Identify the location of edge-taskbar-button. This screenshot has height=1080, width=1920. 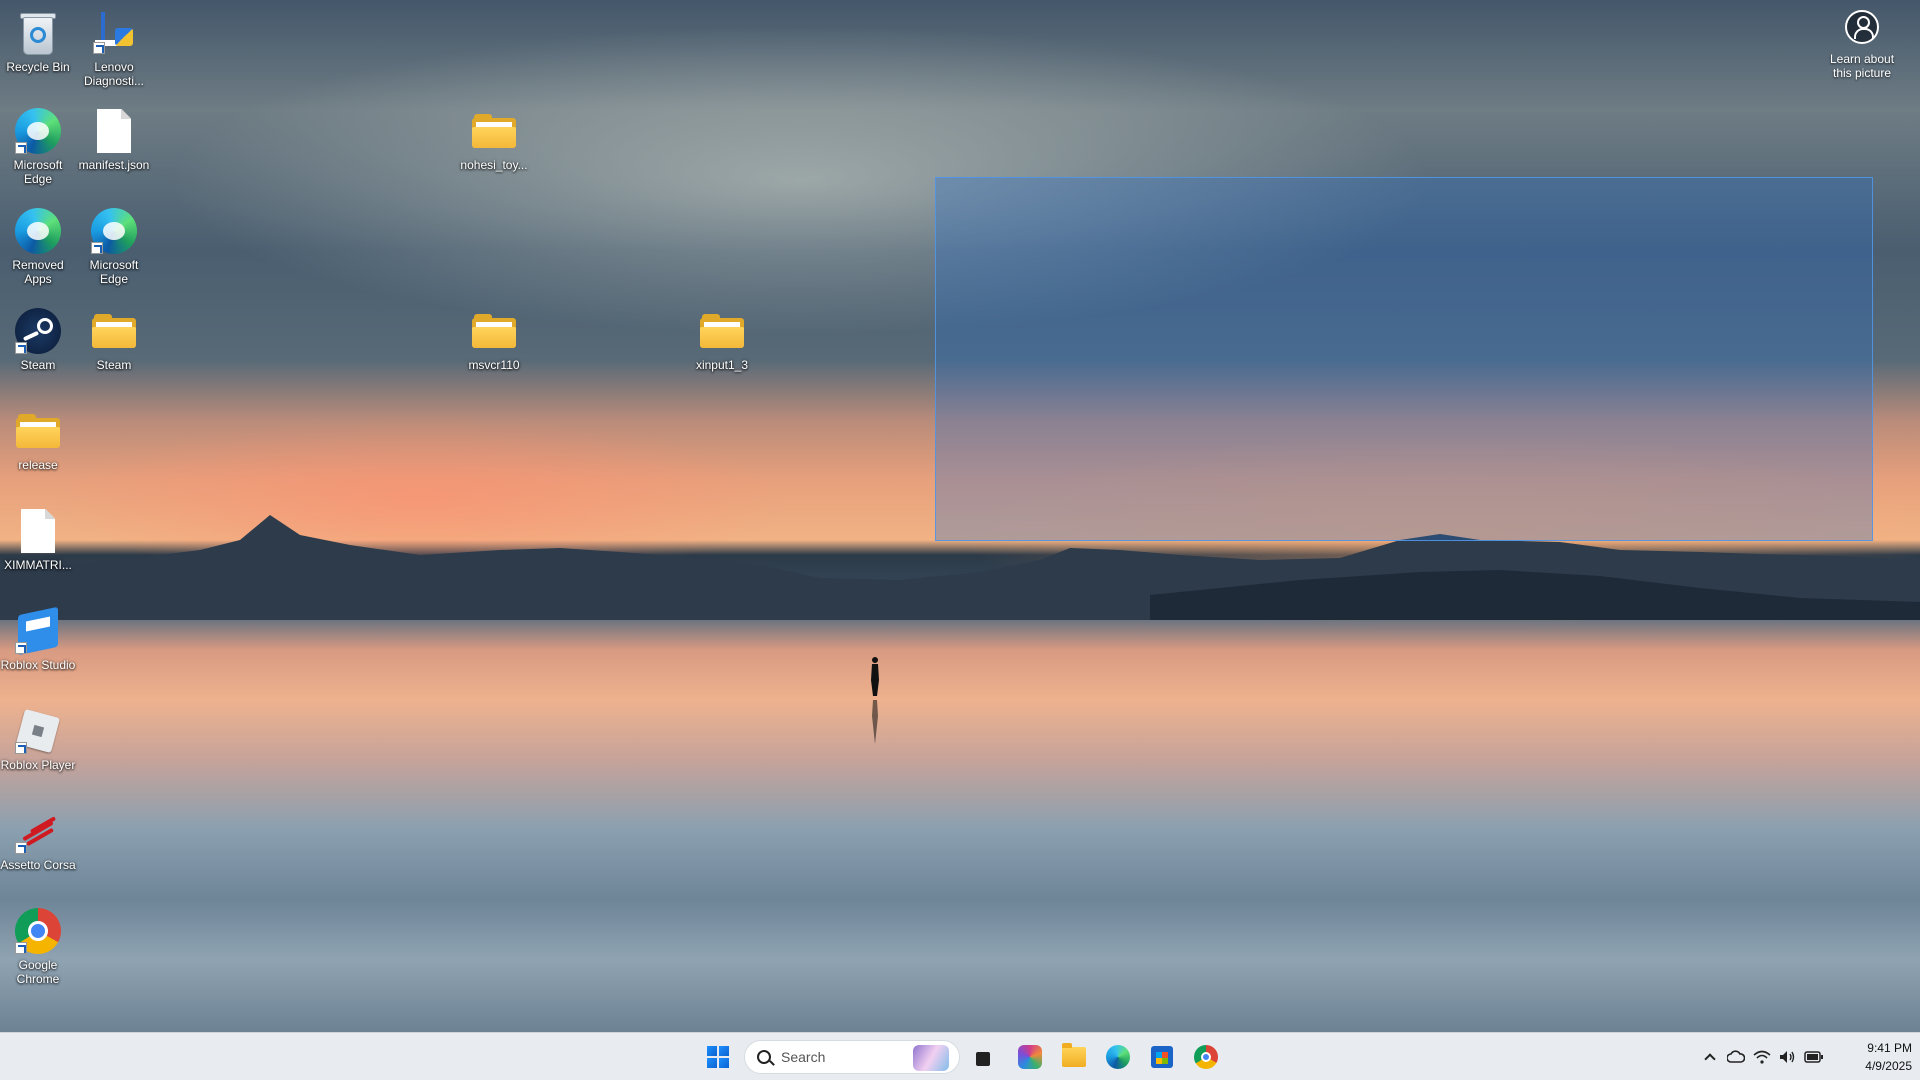
(1118, 1057).